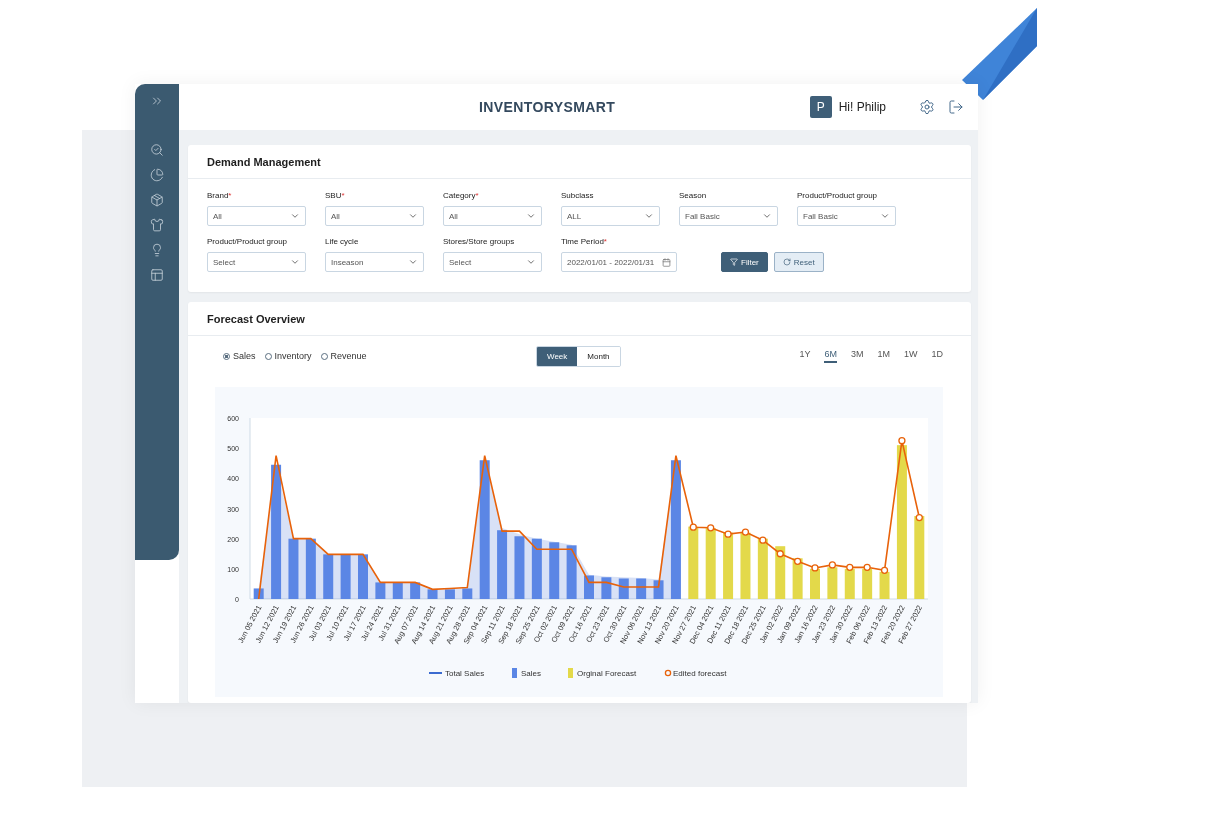 The width and height of the screenshot is (1222, 836). Describe the element at coordinates (862, 107) in the screenshot. I see `user-greeting: Hi! Philip` at that location.